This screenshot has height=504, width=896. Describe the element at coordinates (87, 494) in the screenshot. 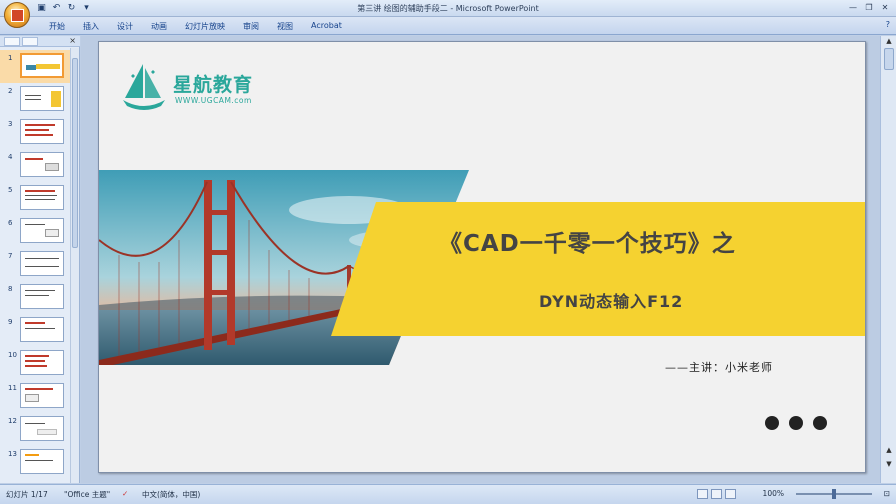

I see `theme-name: "Office 主题"` at that location.